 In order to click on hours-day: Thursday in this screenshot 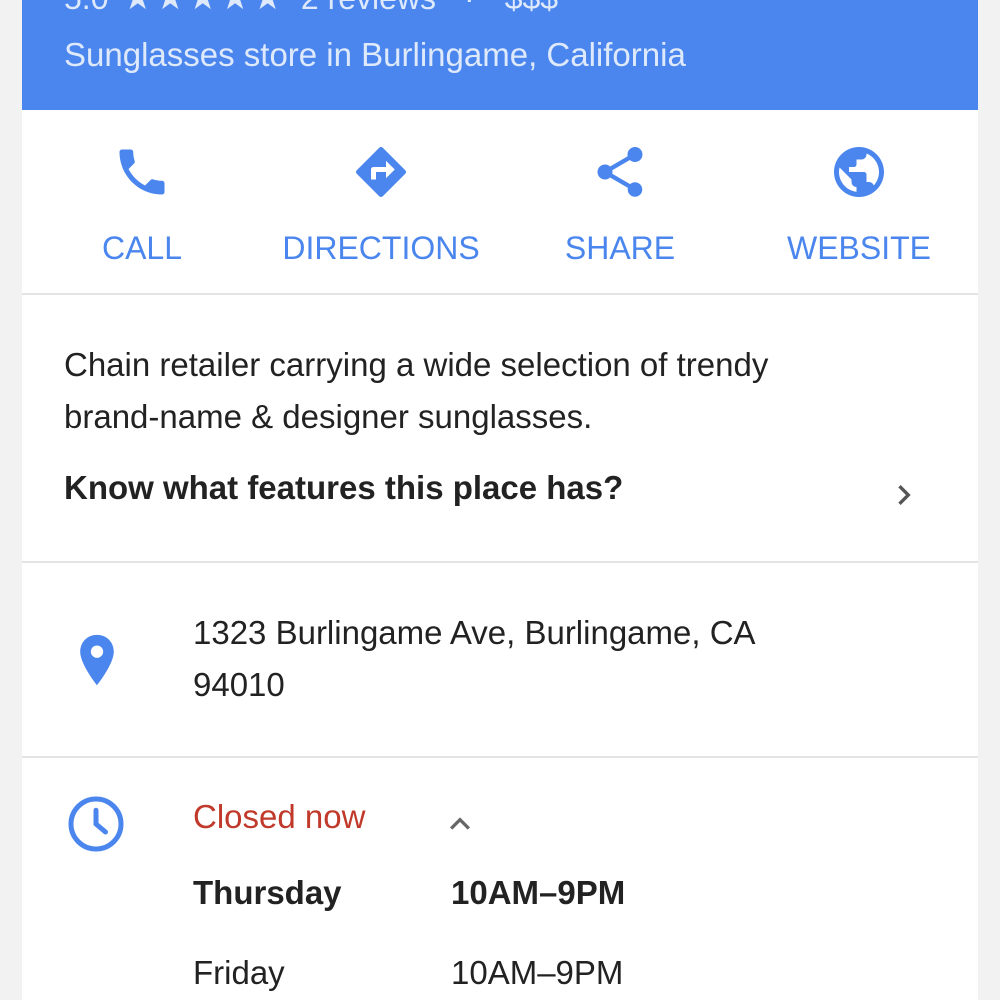, I will do `click(267, 892)`.